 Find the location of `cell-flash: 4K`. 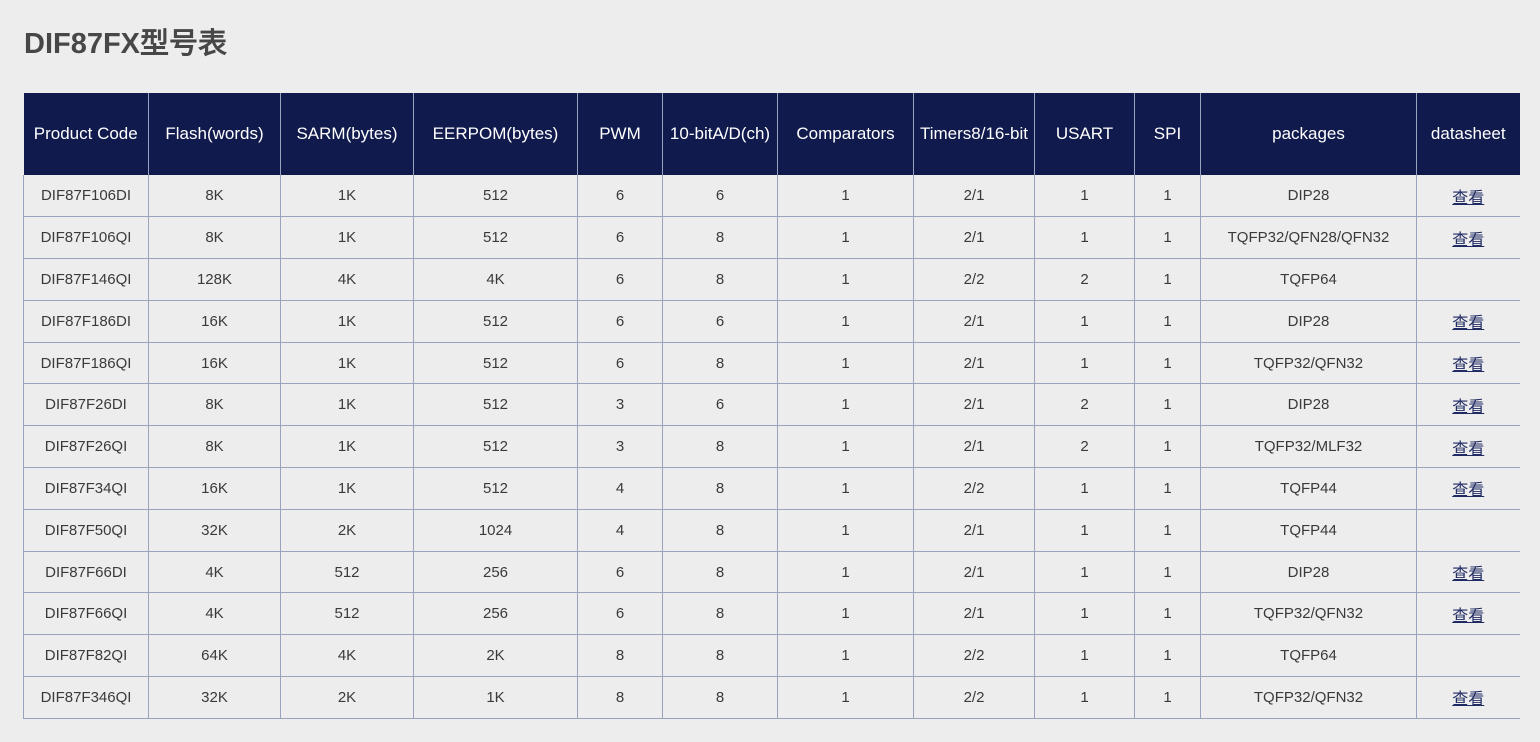

cell-flash: 4K is located at coordinates (214, 572).